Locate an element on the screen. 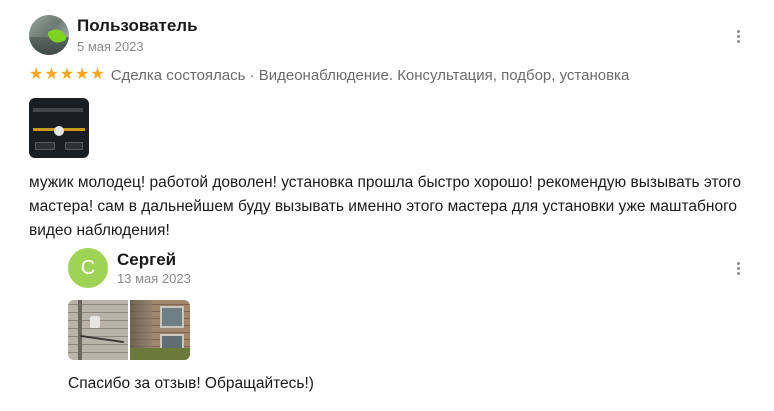  reply-text: Спасибо за отзыв! Обращайтесь!) is located at coordinates (191, 383).